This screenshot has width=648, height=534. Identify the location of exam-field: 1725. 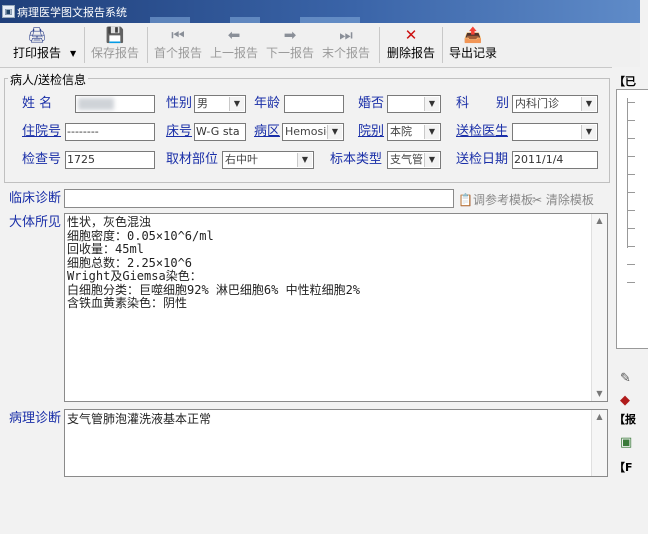
(110, 160).